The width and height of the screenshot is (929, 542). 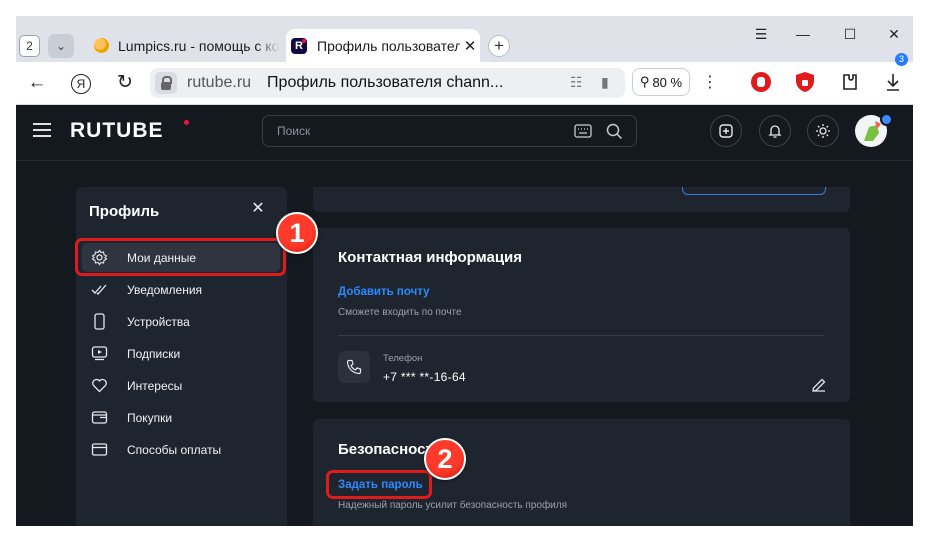 I want to click on notifications-button, so click(x=775, y=131).